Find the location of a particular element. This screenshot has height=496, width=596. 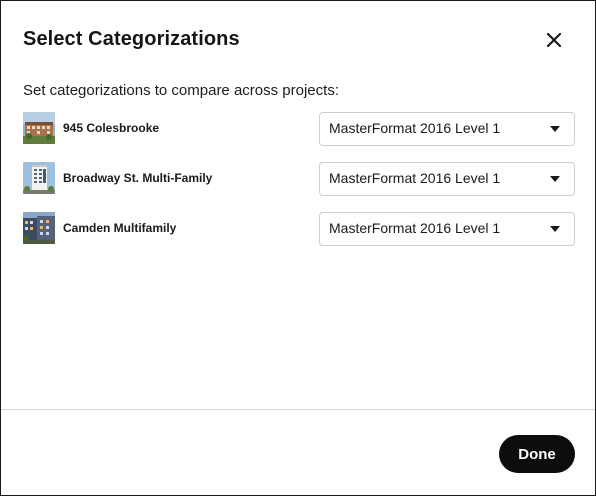

done-button: Done is located at coordinates (537, 454).